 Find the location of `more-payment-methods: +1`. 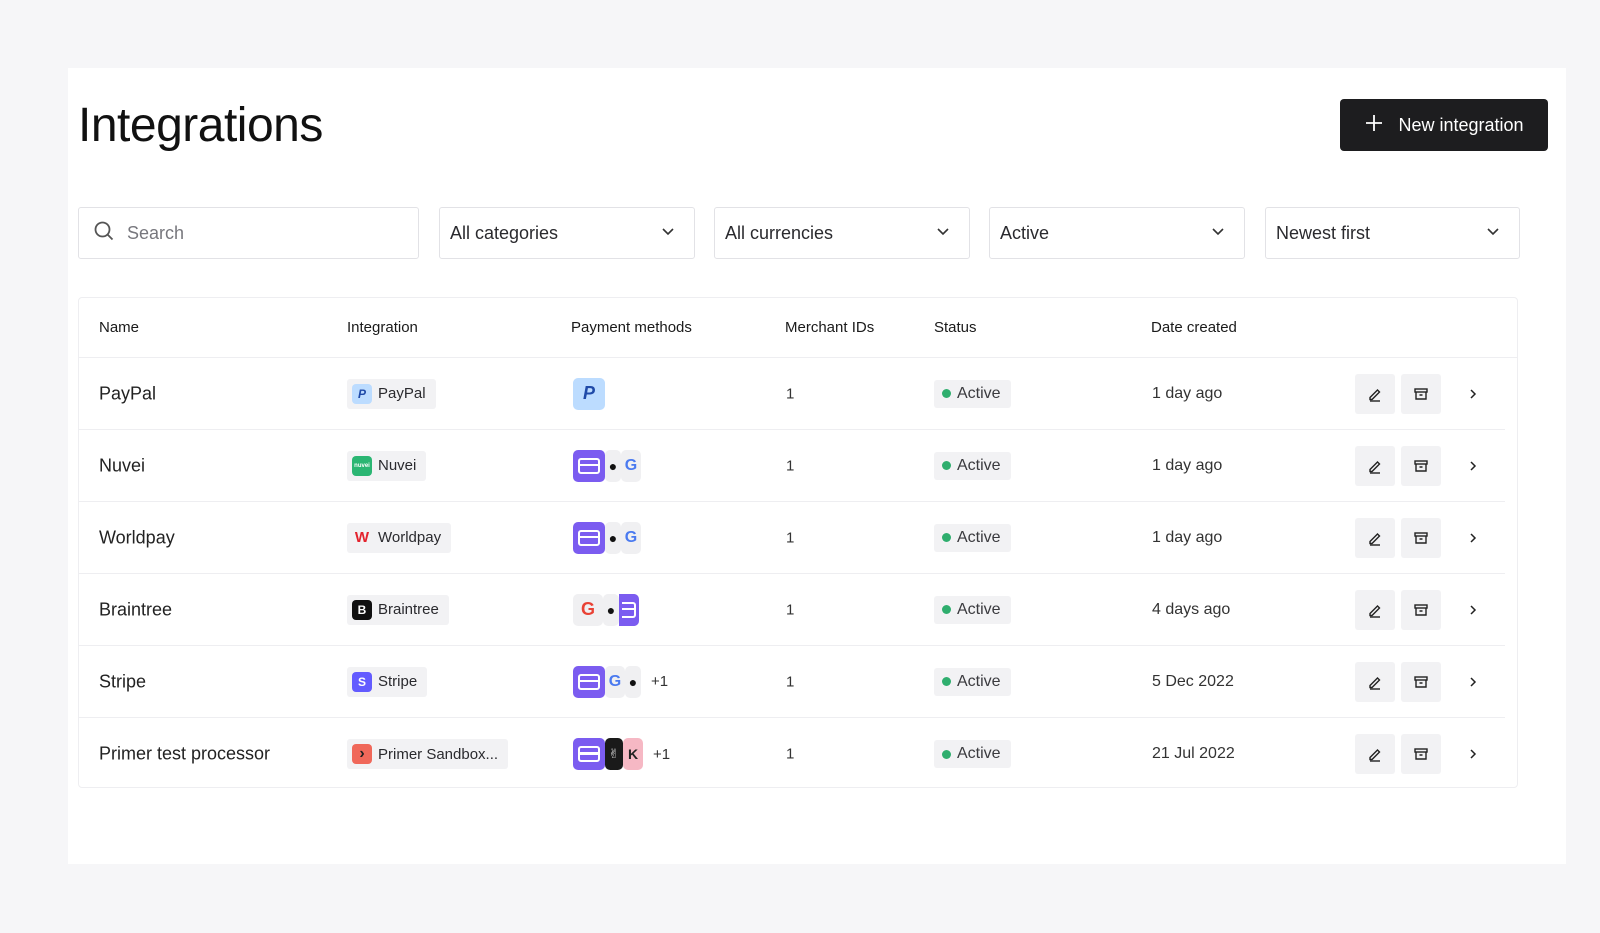

more-payment-methods: +1 is located at coordinates (662, 754).